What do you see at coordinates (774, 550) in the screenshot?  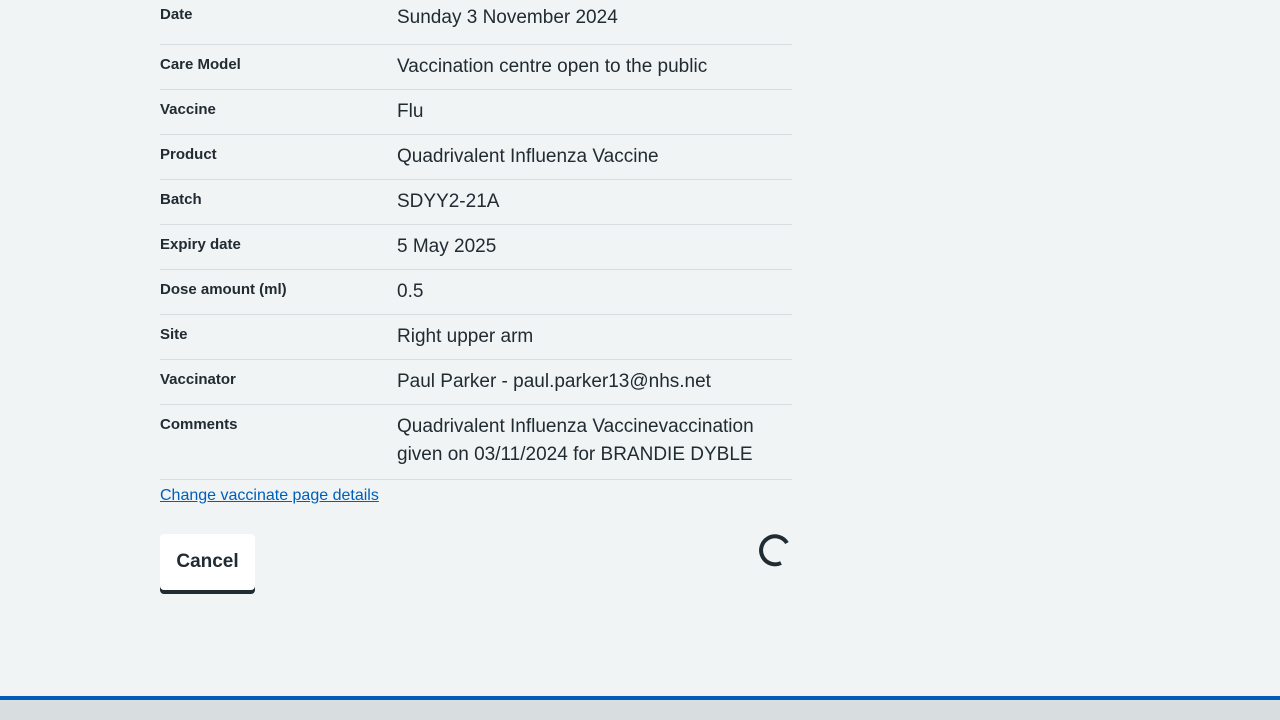 I see `loading-spinner-icon` at bounding box center [774, 550].